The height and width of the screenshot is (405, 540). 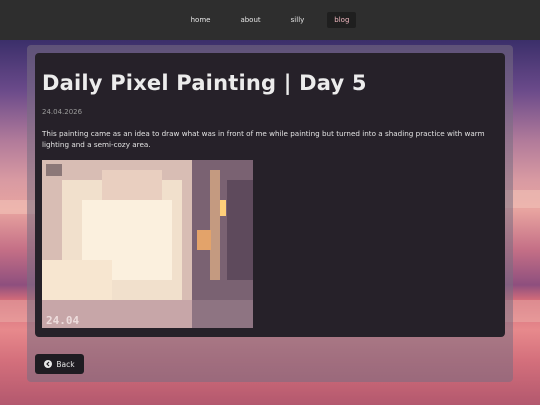 What do you see at coordinates (62, 112) in the screenshot?
I see `post-date: 24.04.2026` at bounding box center [62, 112].